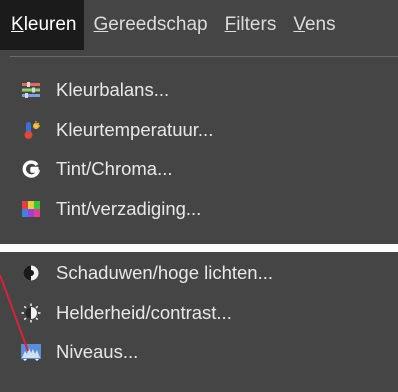 This screenshot has height=392, width=398. I want to click on menubar-item-vensters: Vens, so click(313, 25).